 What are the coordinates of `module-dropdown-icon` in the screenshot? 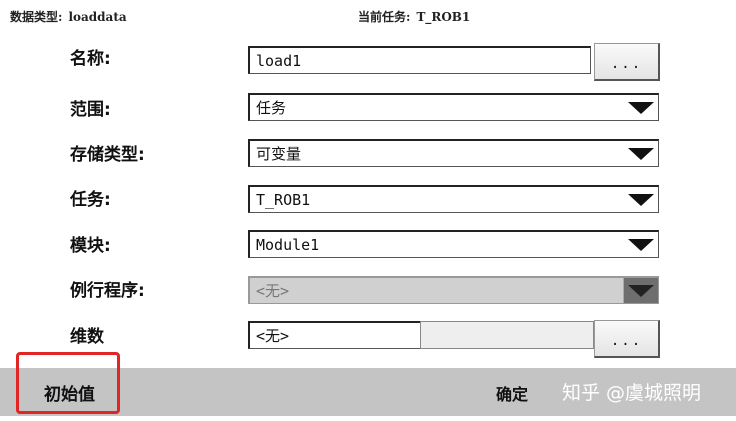 It's located at (641, 244).